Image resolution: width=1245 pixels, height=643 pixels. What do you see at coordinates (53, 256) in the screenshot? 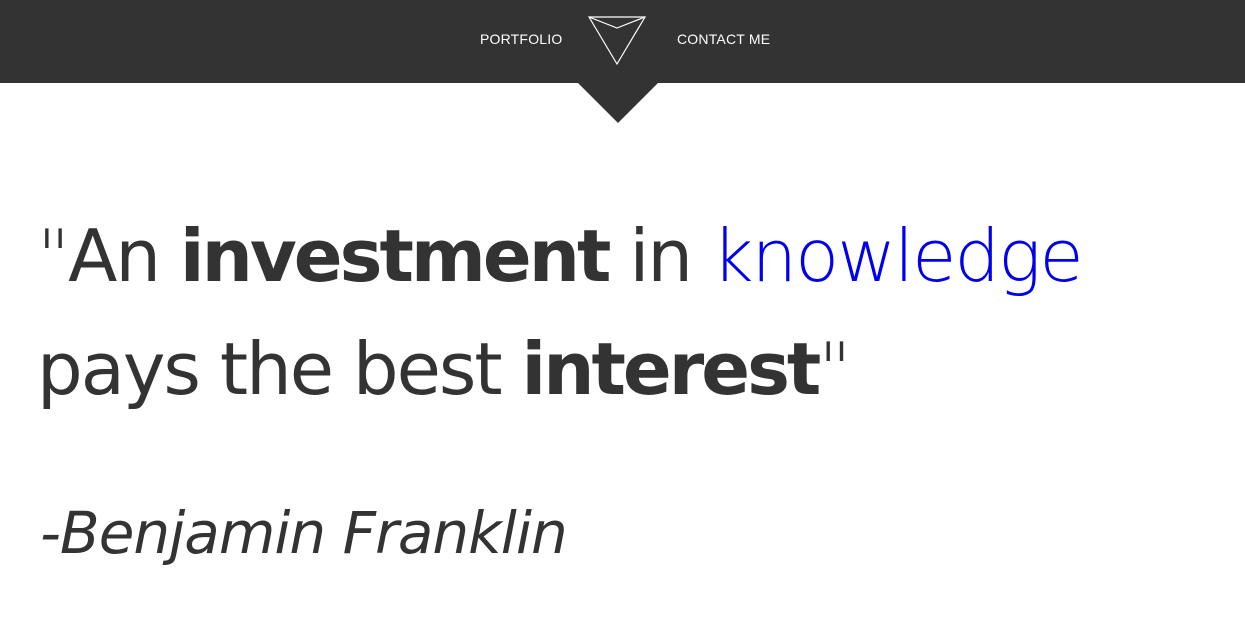
I see `quote-open-mark: "` at bounding box center [53, 256].